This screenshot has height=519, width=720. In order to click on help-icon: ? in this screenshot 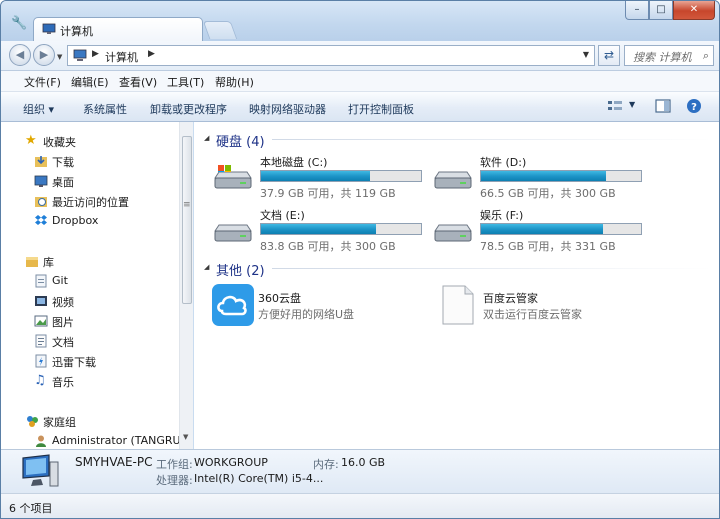, I will do `click(694, 106)`.